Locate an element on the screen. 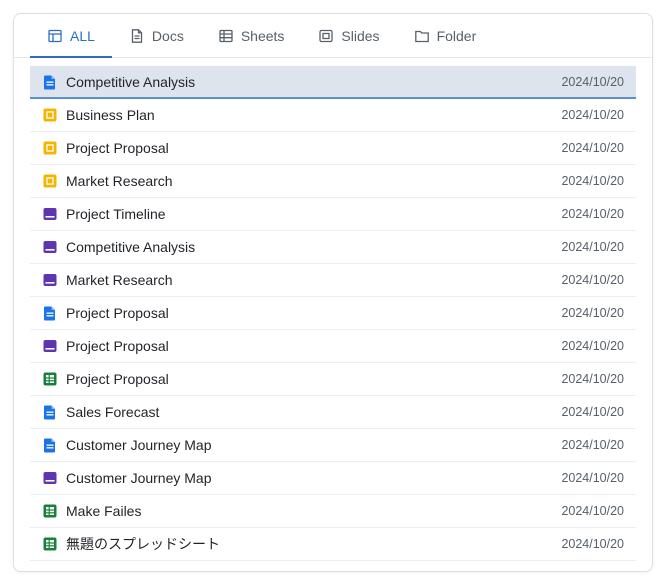 The height and width of the screenshot is (585, 668). file-row: 無題のスプレッドシート 2024/10/20 is located at coordinates (333, 544).